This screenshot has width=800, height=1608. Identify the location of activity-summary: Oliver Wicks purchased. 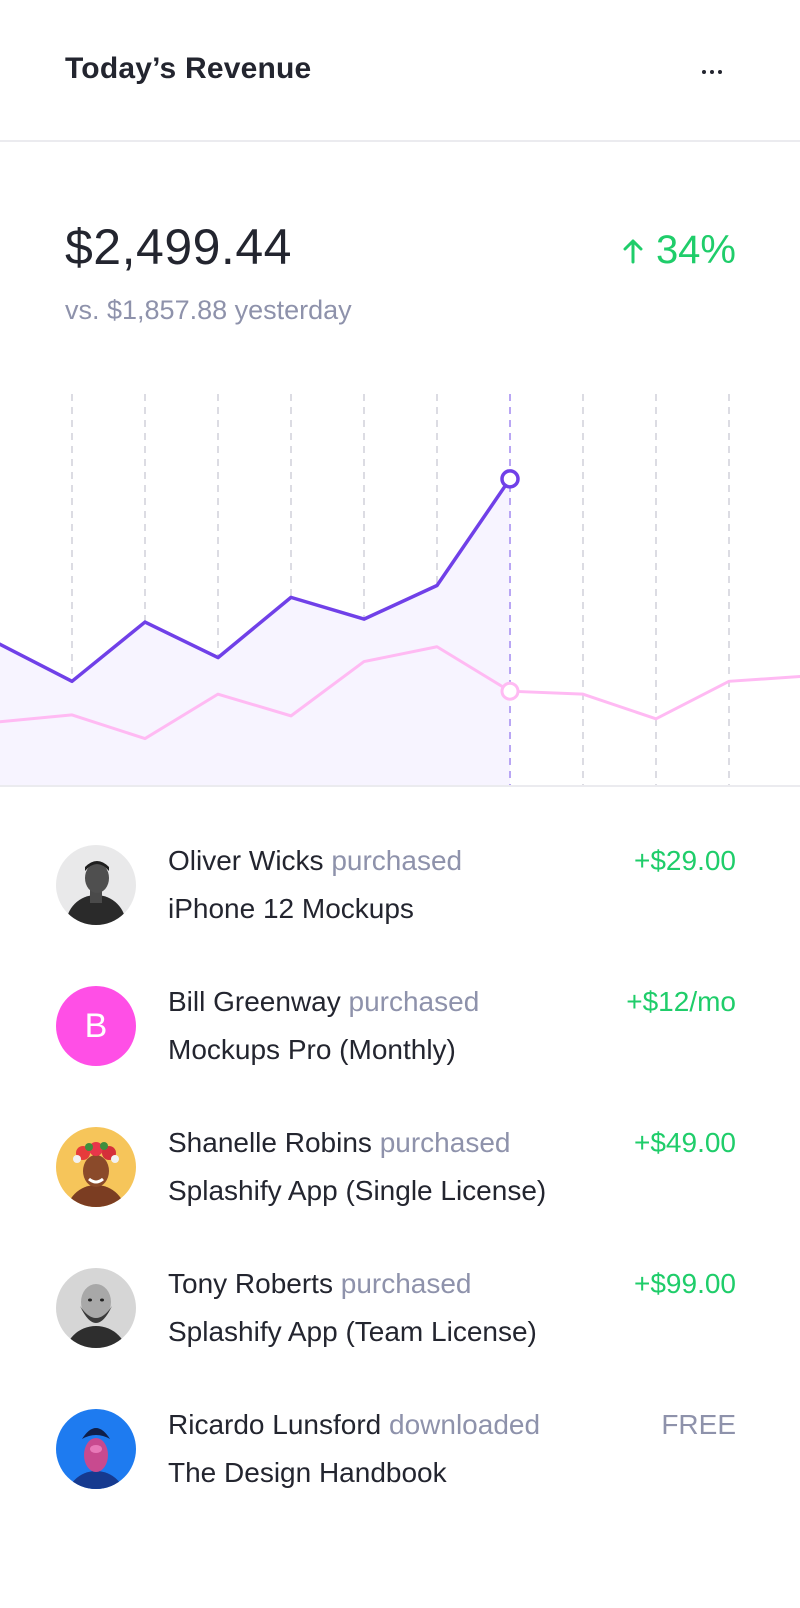
(315, 861).